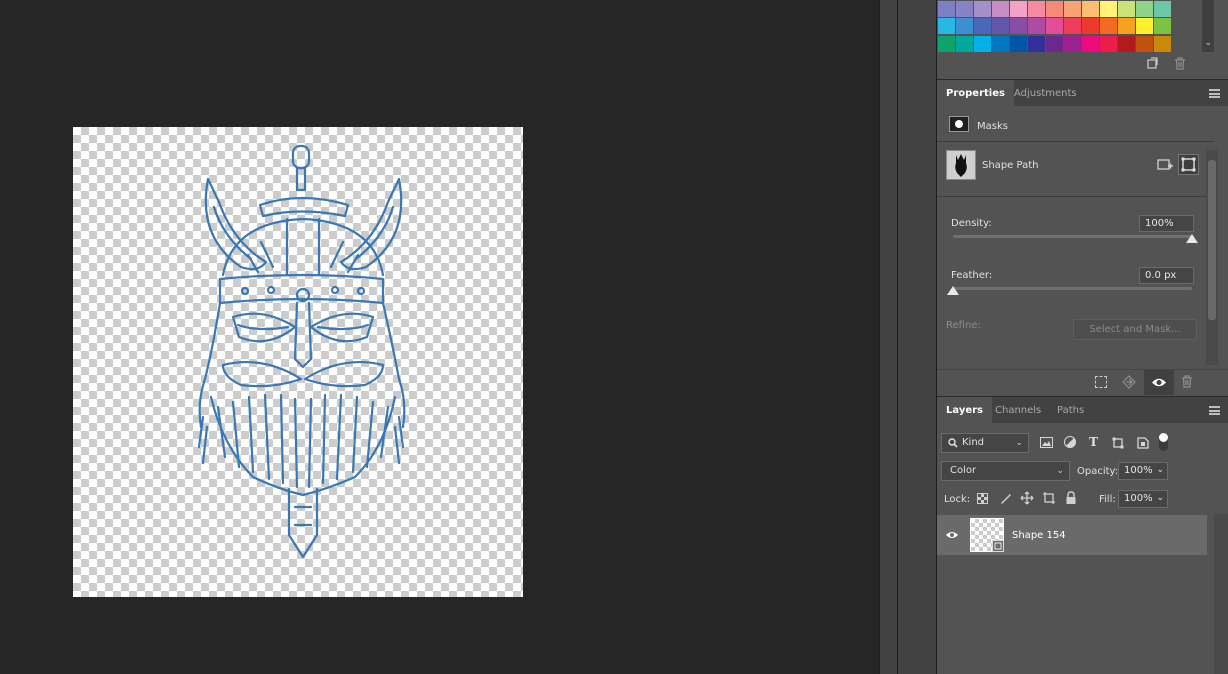 Image resolution: width=1228 pixels, height=674 pixels. Describe the element at coordinates (1075, 124) in the screenshot. I see `masks-row: Masks` at that location.